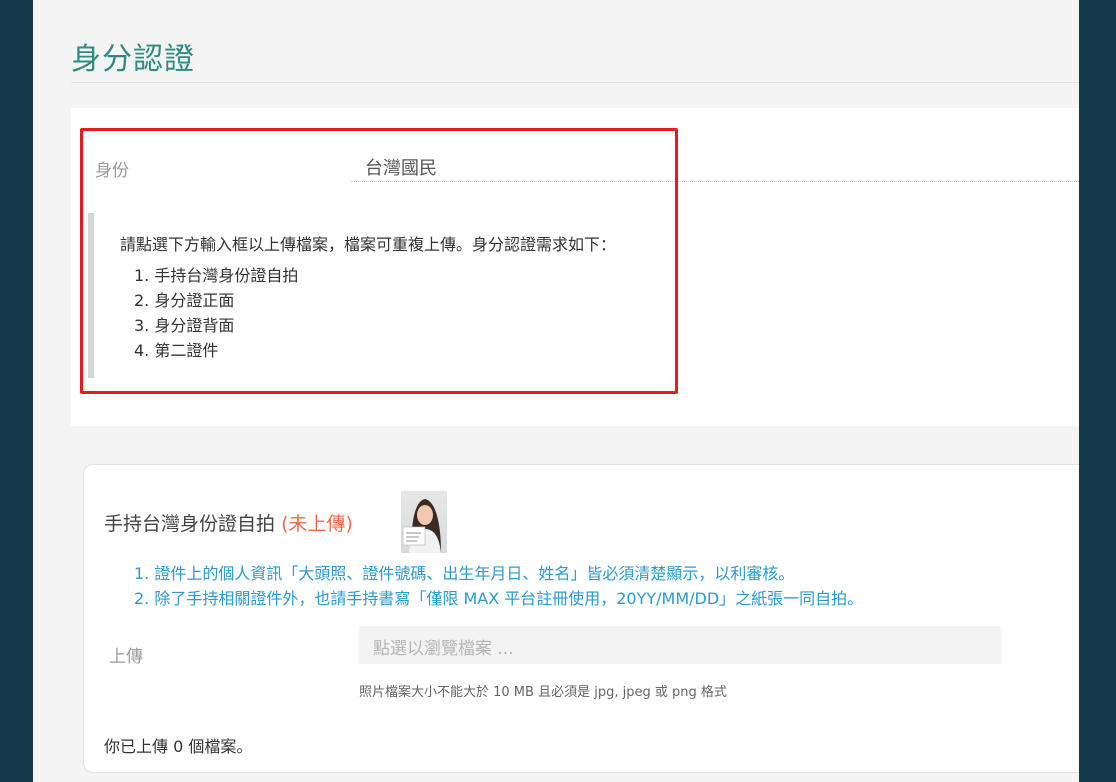  Describe the element at coordinates (190, 524) in the screenshot. I see `section-title-text: 手持台灣身份證自拍` at that location.